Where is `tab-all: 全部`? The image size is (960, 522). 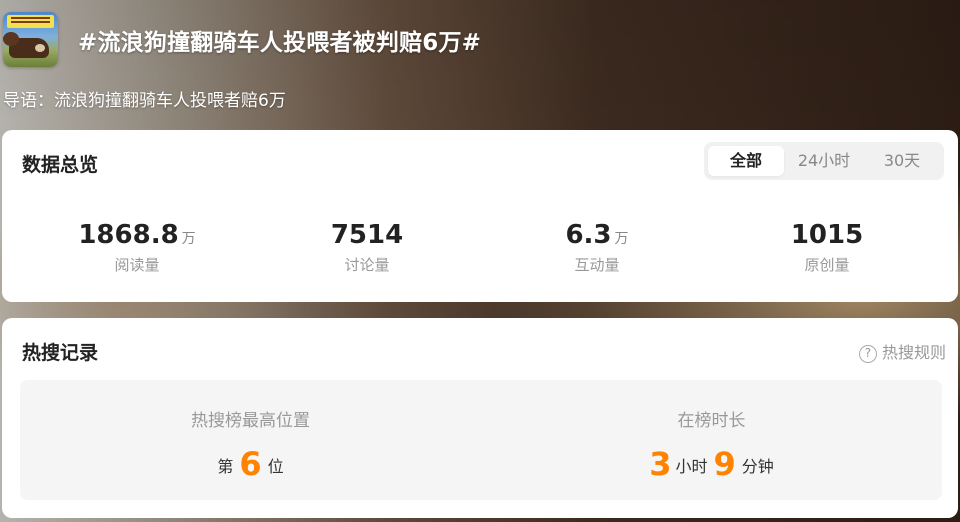 tab-all: 全部 is located at coordinates (746, 161).